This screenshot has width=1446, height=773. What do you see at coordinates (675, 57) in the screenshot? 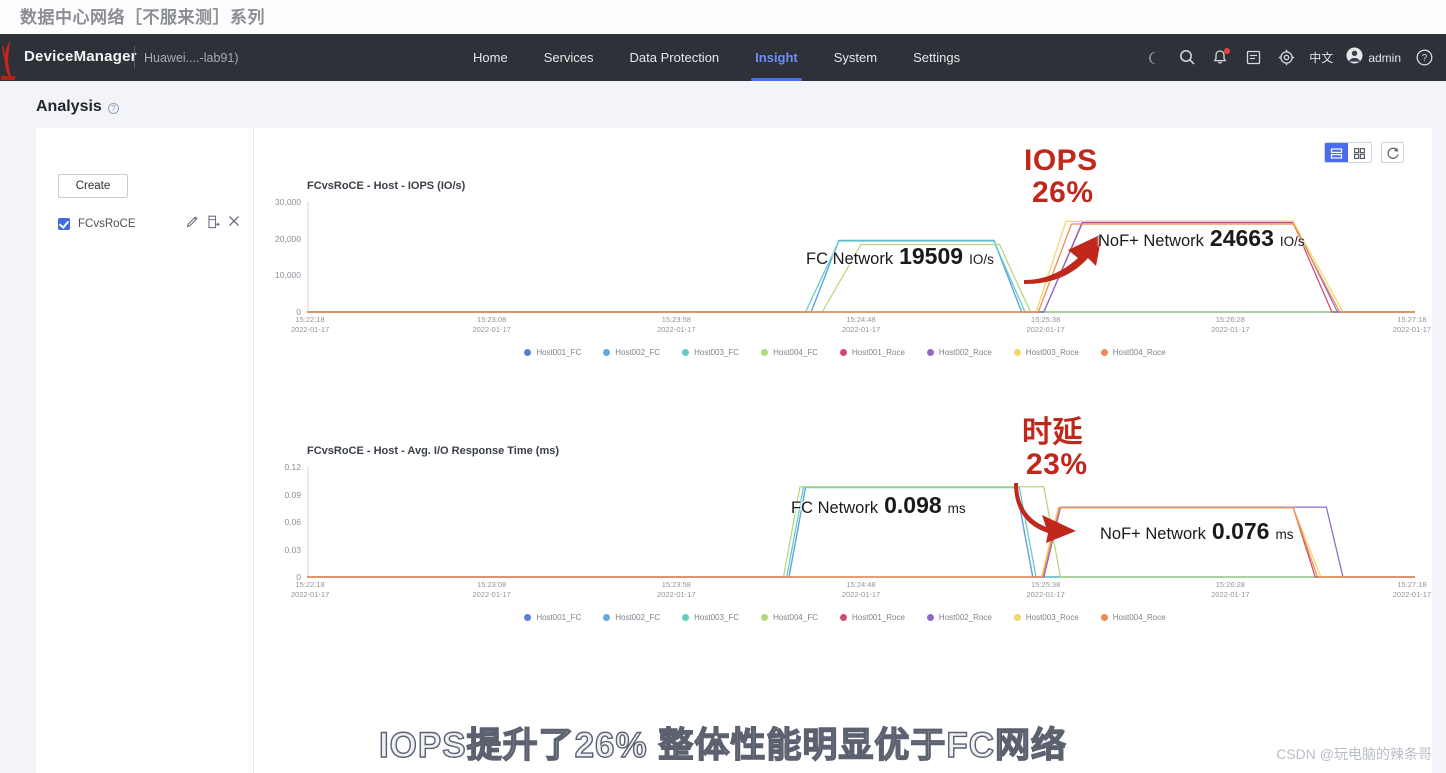
I see `nav-item-data-protection: Data Protection` at bounding box center [675, 57].